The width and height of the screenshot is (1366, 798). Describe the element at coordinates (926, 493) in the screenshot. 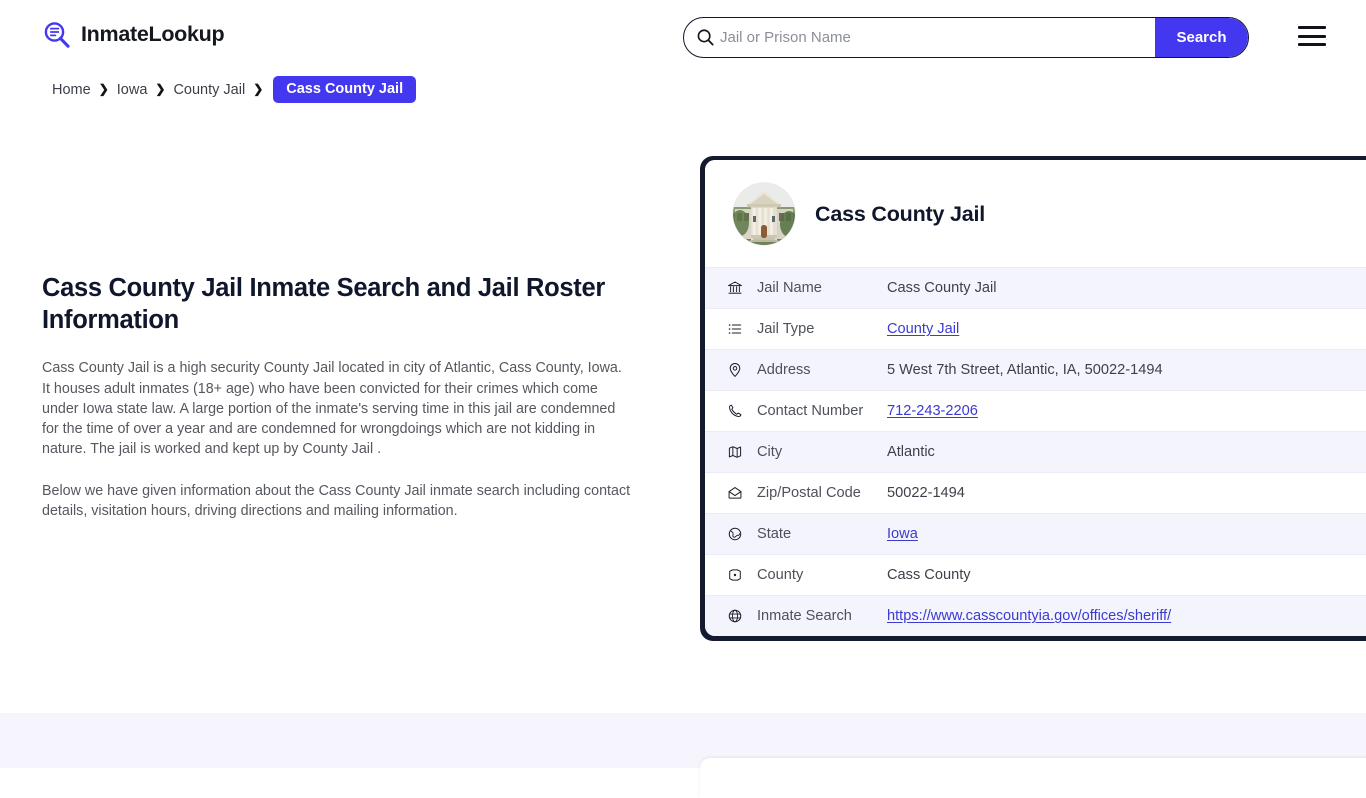

I see `row-value: 50022-1494` at that location.